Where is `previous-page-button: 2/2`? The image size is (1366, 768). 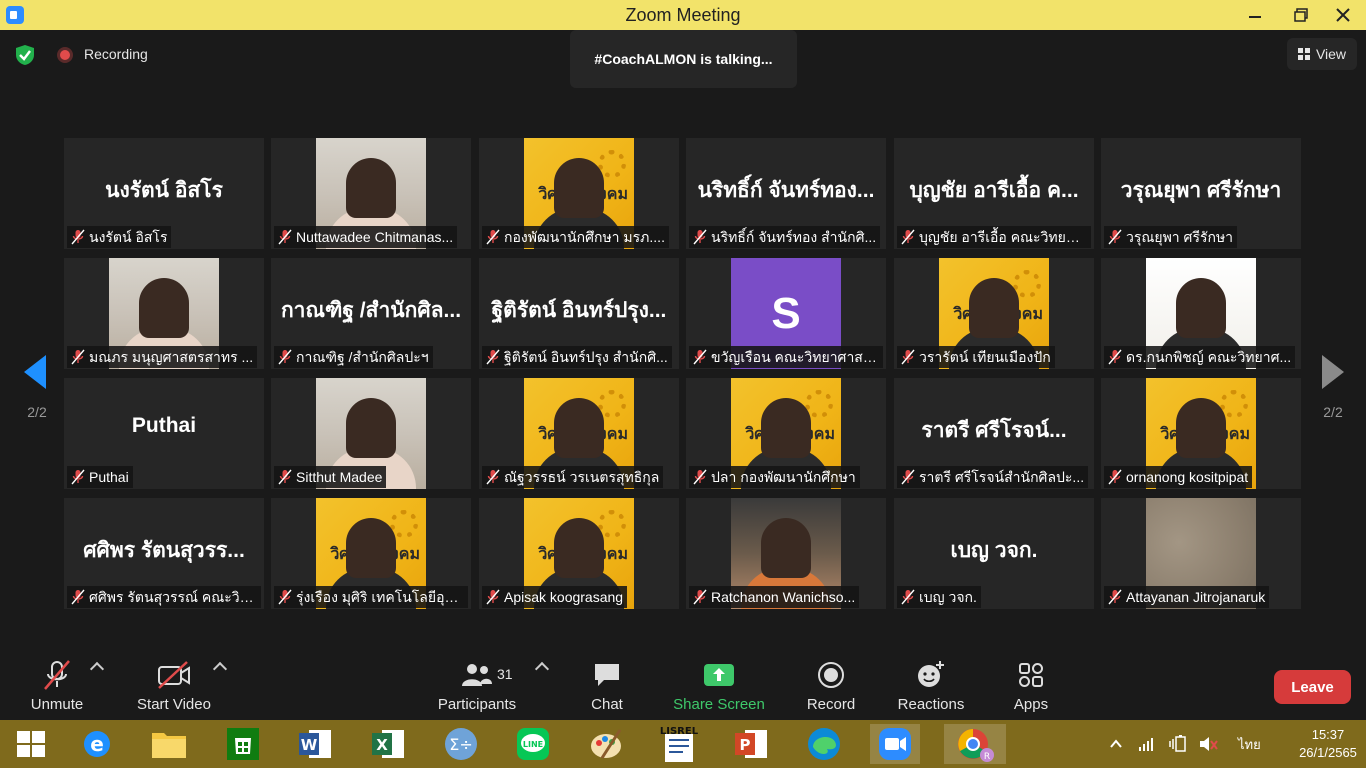 previous-page-button: 2/2 is located at coordinates (37, 375).